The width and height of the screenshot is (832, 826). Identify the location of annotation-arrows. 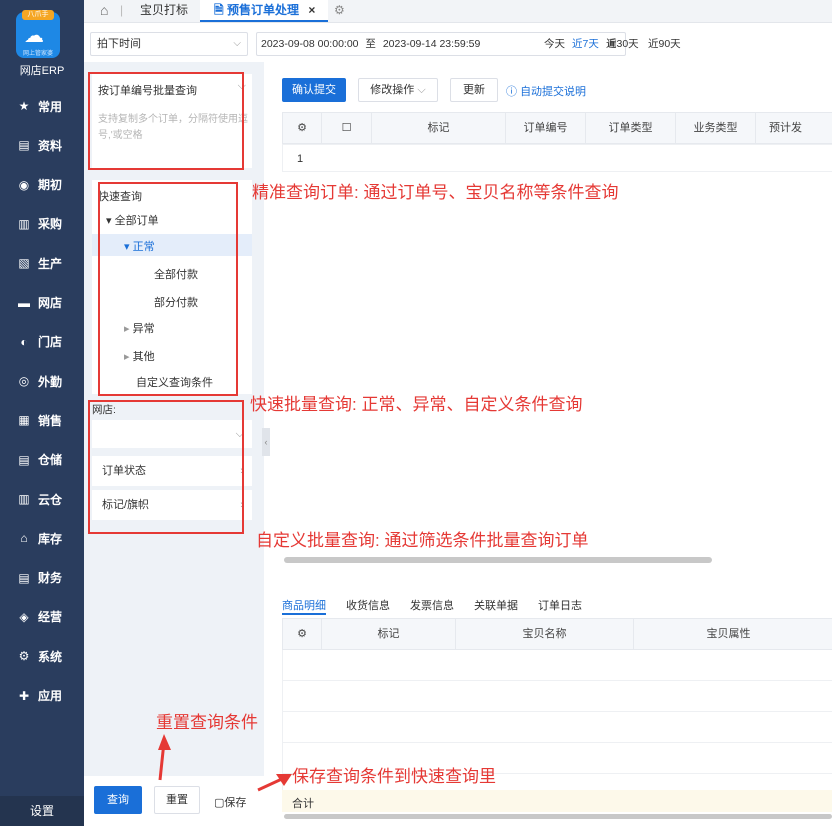
(225, 763).